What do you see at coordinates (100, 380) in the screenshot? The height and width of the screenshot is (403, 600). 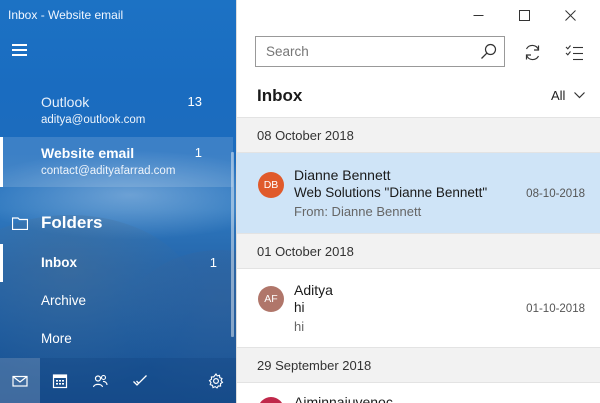 I see `people-icon` at bounding box center [100, 380].